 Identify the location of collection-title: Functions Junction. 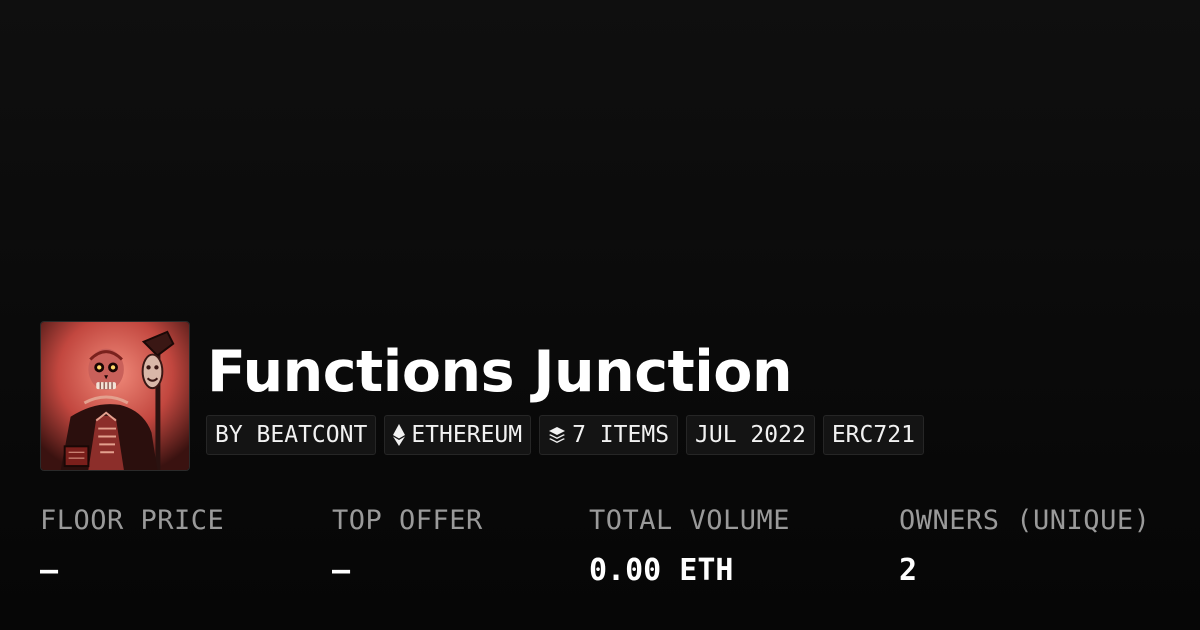
(500, 372).